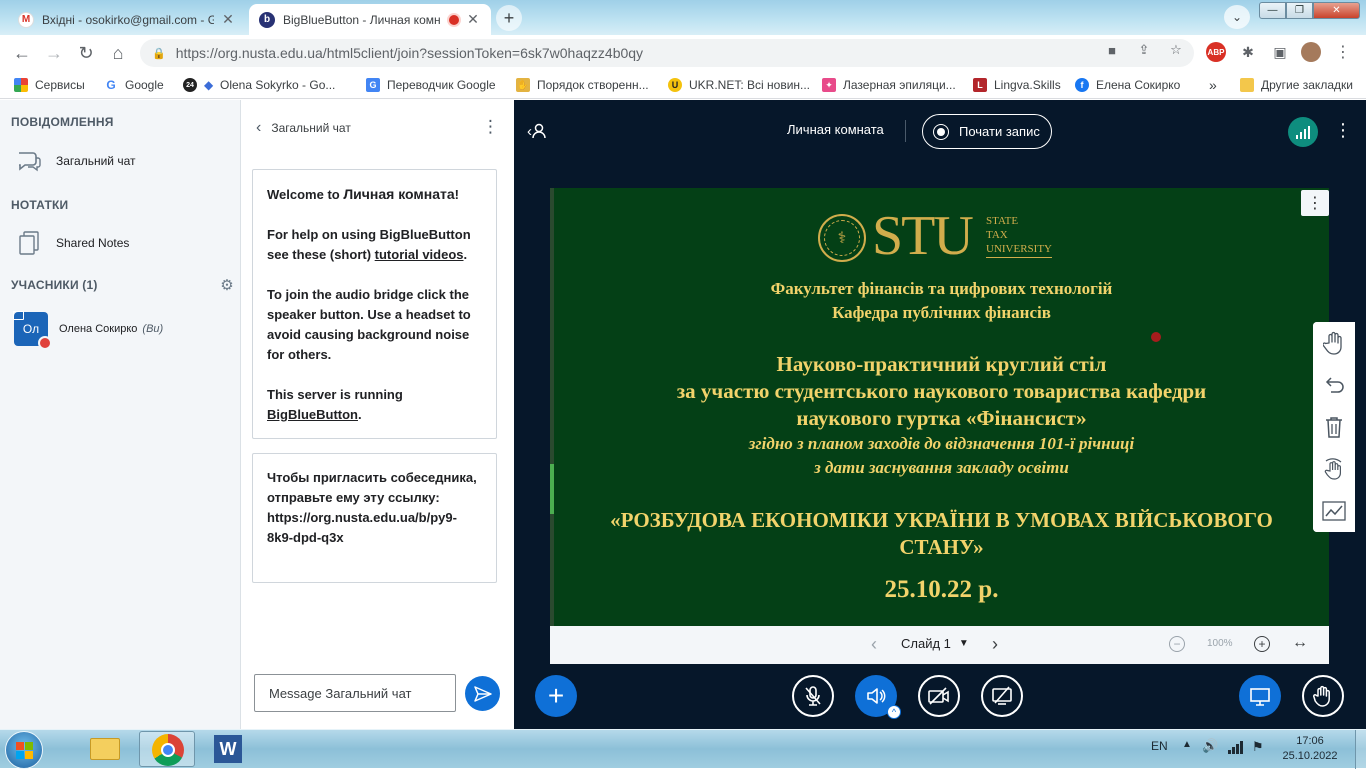 Image resolution: width=1366 pixels, height=769 pixels. Describe the element at coordinates (134, 85) in the screenshot. I see `bookmark-google: G Google` at that location.